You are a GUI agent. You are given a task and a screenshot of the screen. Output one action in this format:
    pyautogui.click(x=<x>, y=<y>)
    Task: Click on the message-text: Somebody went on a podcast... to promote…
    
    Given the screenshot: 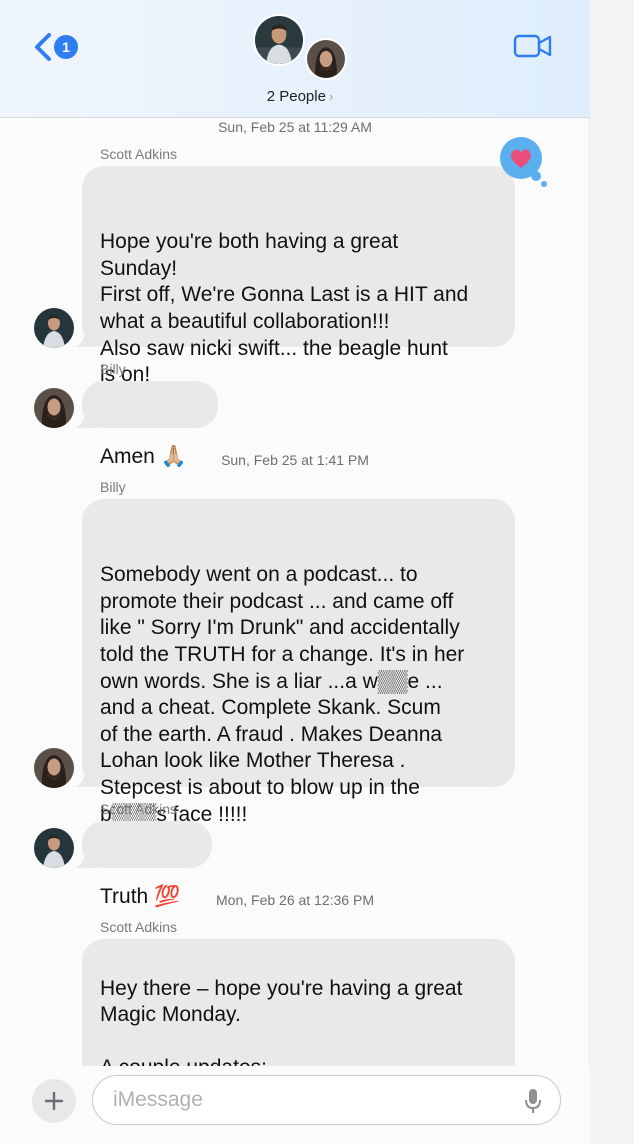 What is the action you would take?
    pyautogui.click(x=282, y=694)
    